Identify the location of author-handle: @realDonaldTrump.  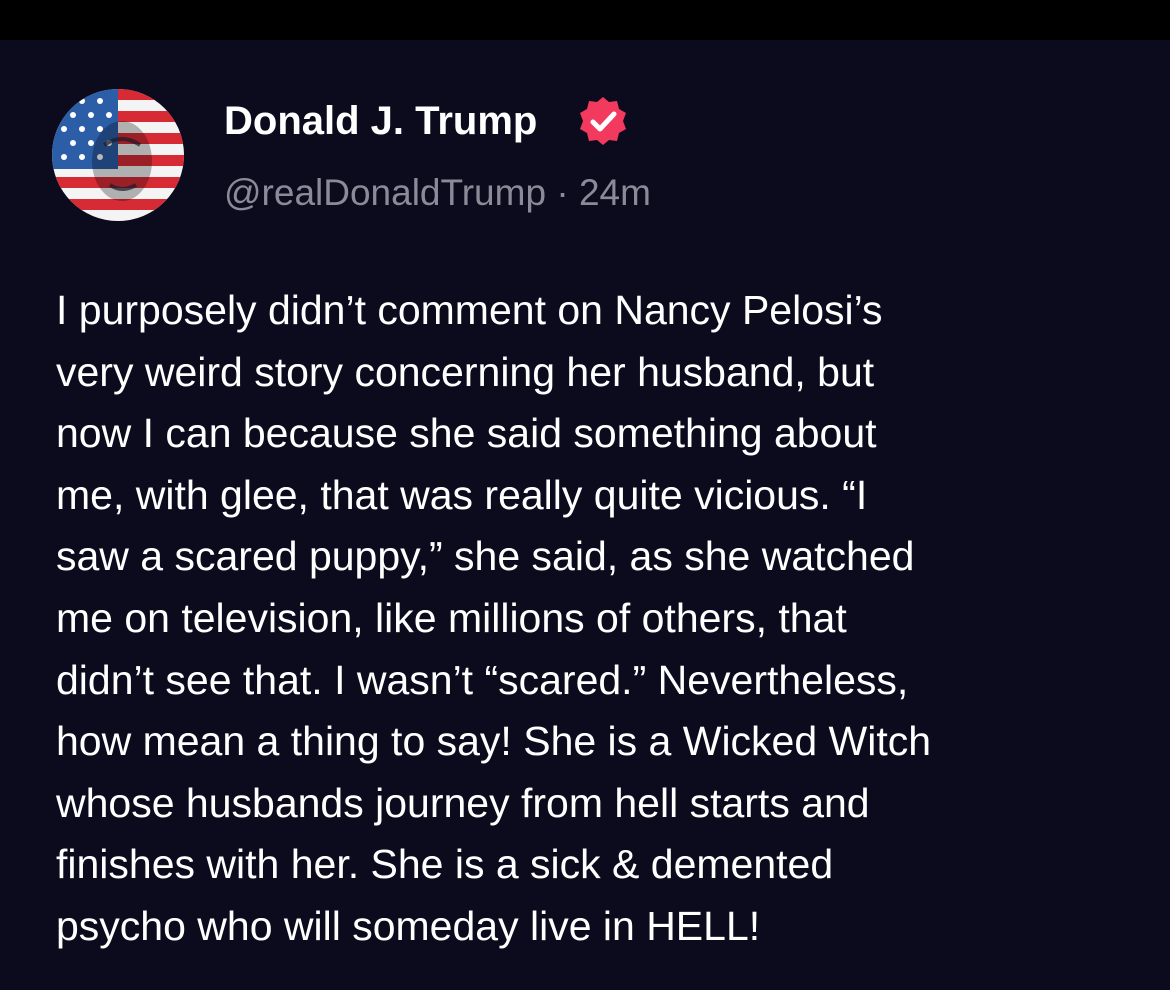
(385, 192).